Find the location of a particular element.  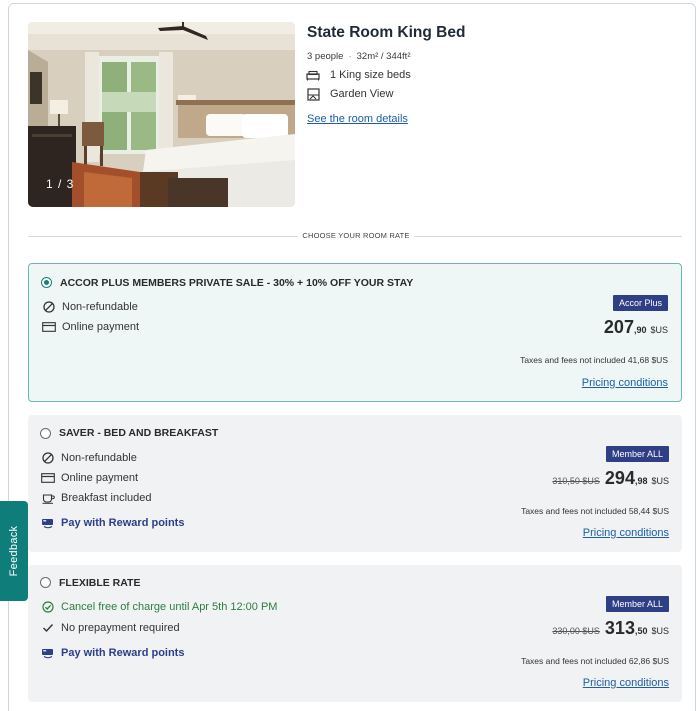

price-decimal: ,98 is located at coordinates (641, 481).